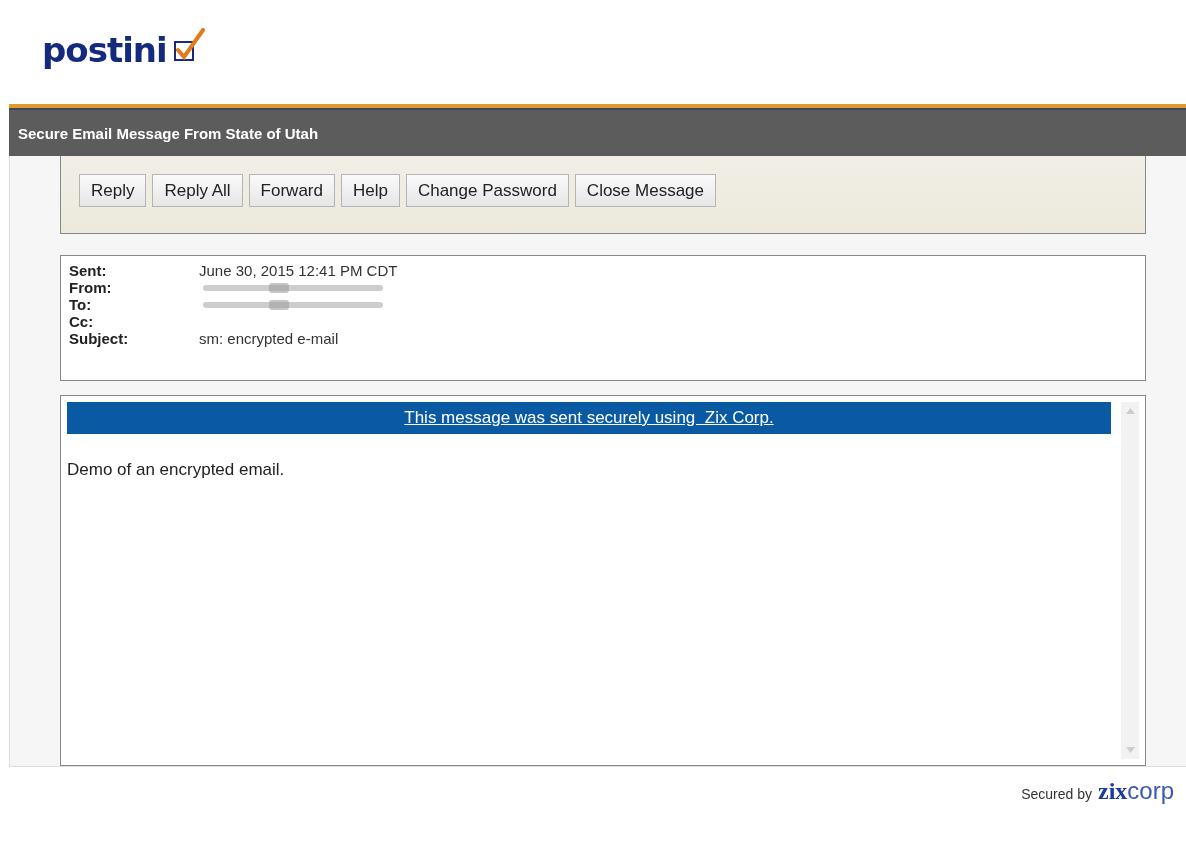 This screenshot has width=1186, height=861. What do you see at coordinates (1056, 794) in the screenshot?
I see `secured-by-text: Secured by` at bounding box center [1056, 794].